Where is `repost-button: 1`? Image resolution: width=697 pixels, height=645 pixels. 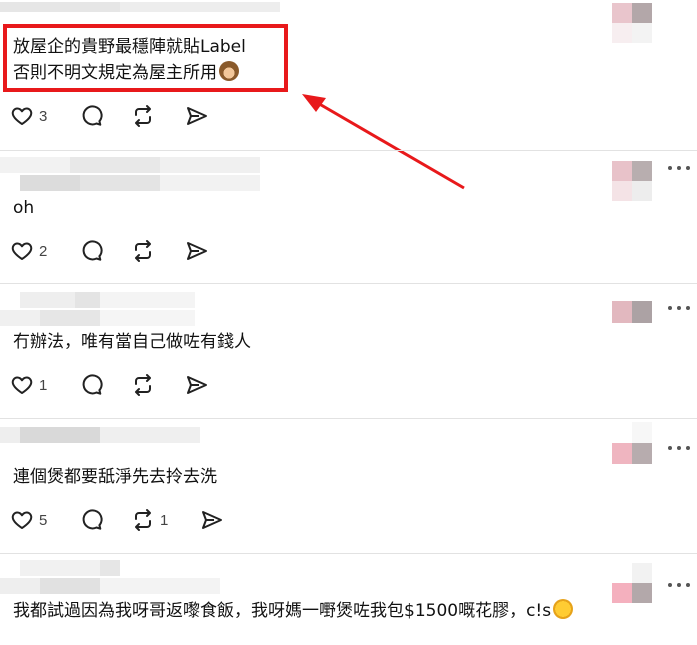
repost-button: 1 is located at coordinates (149, 520).